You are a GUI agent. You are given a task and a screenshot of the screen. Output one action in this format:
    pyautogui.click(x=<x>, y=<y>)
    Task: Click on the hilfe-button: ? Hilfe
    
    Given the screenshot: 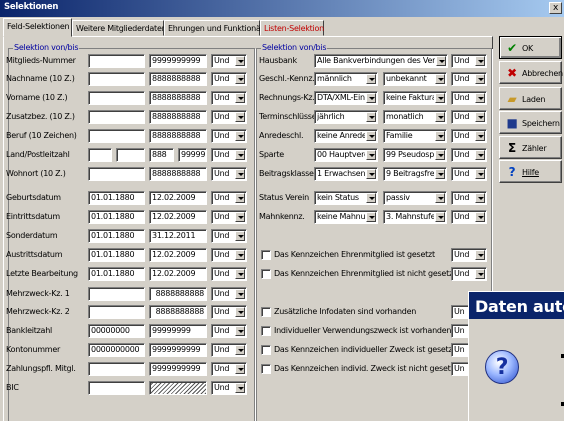 What is the action you would take?
    pyautogui.click(x=530, y=171)
    